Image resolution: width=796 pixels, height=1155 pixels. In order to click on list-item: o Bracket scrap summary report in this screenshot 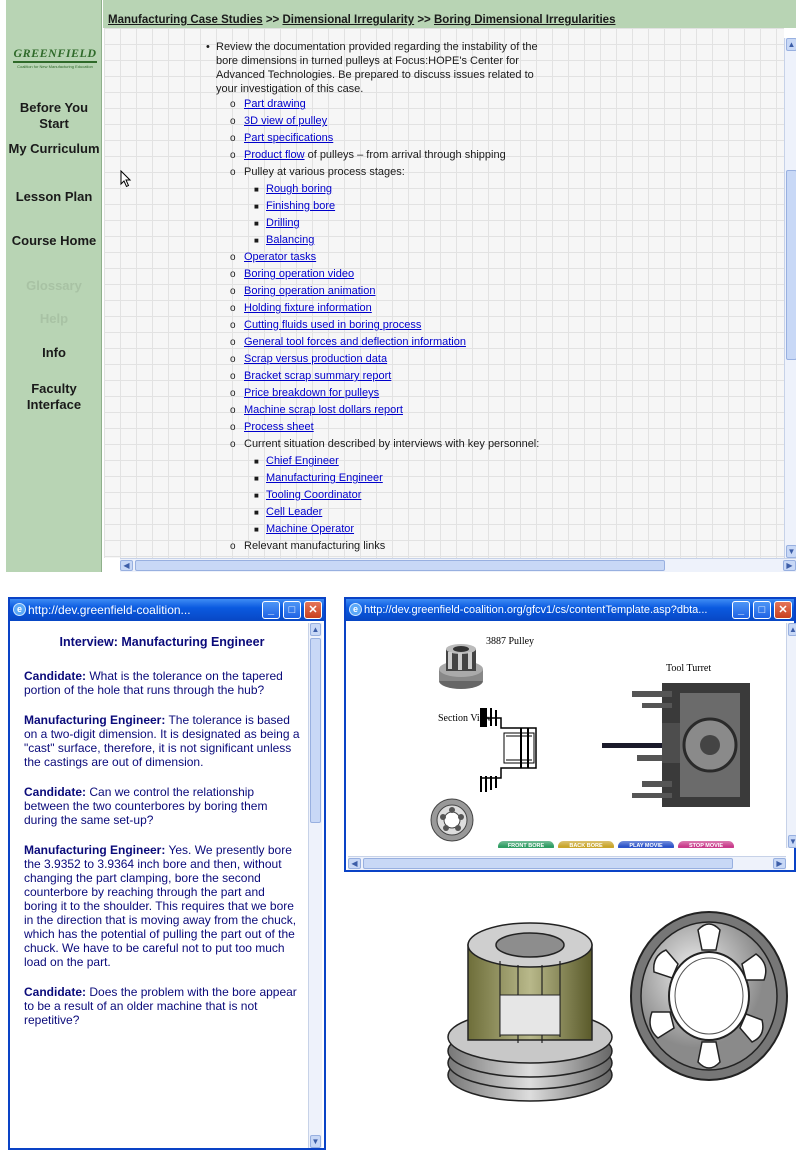, I will do `click(386, 376)`.